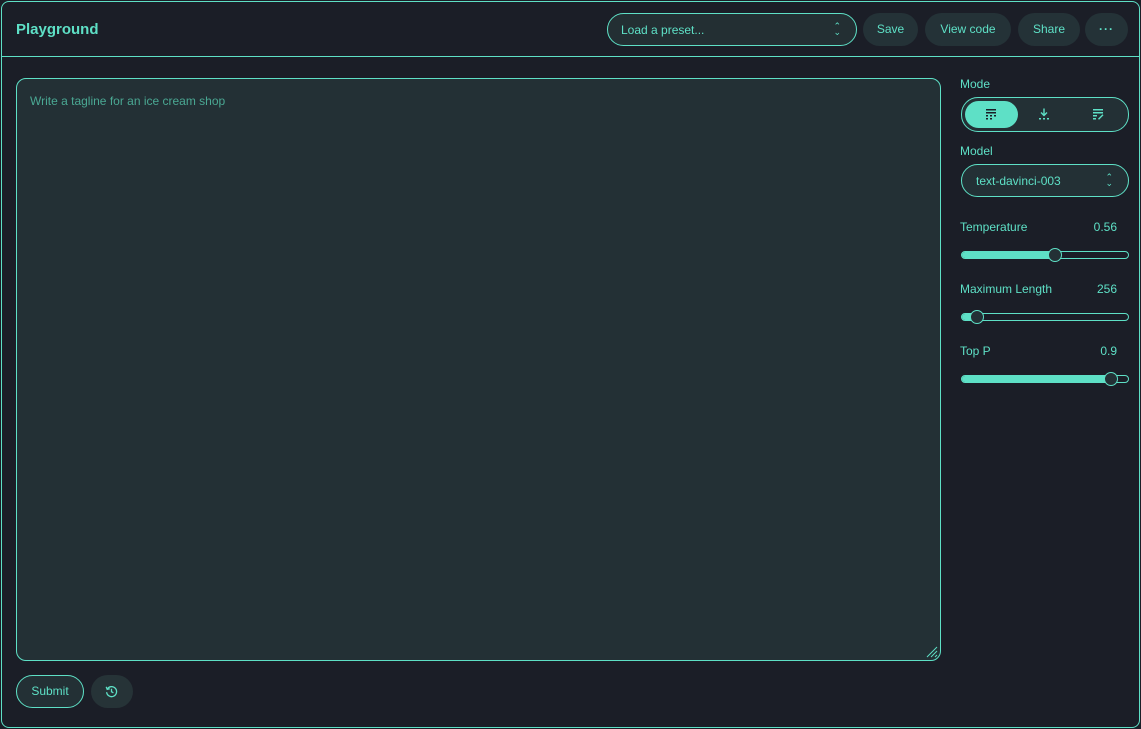 The height and width of the screenshot is (729, 1141). I want to click on model-select: text-davinci-003 ⌃ ⌄, so click(1045, 180).